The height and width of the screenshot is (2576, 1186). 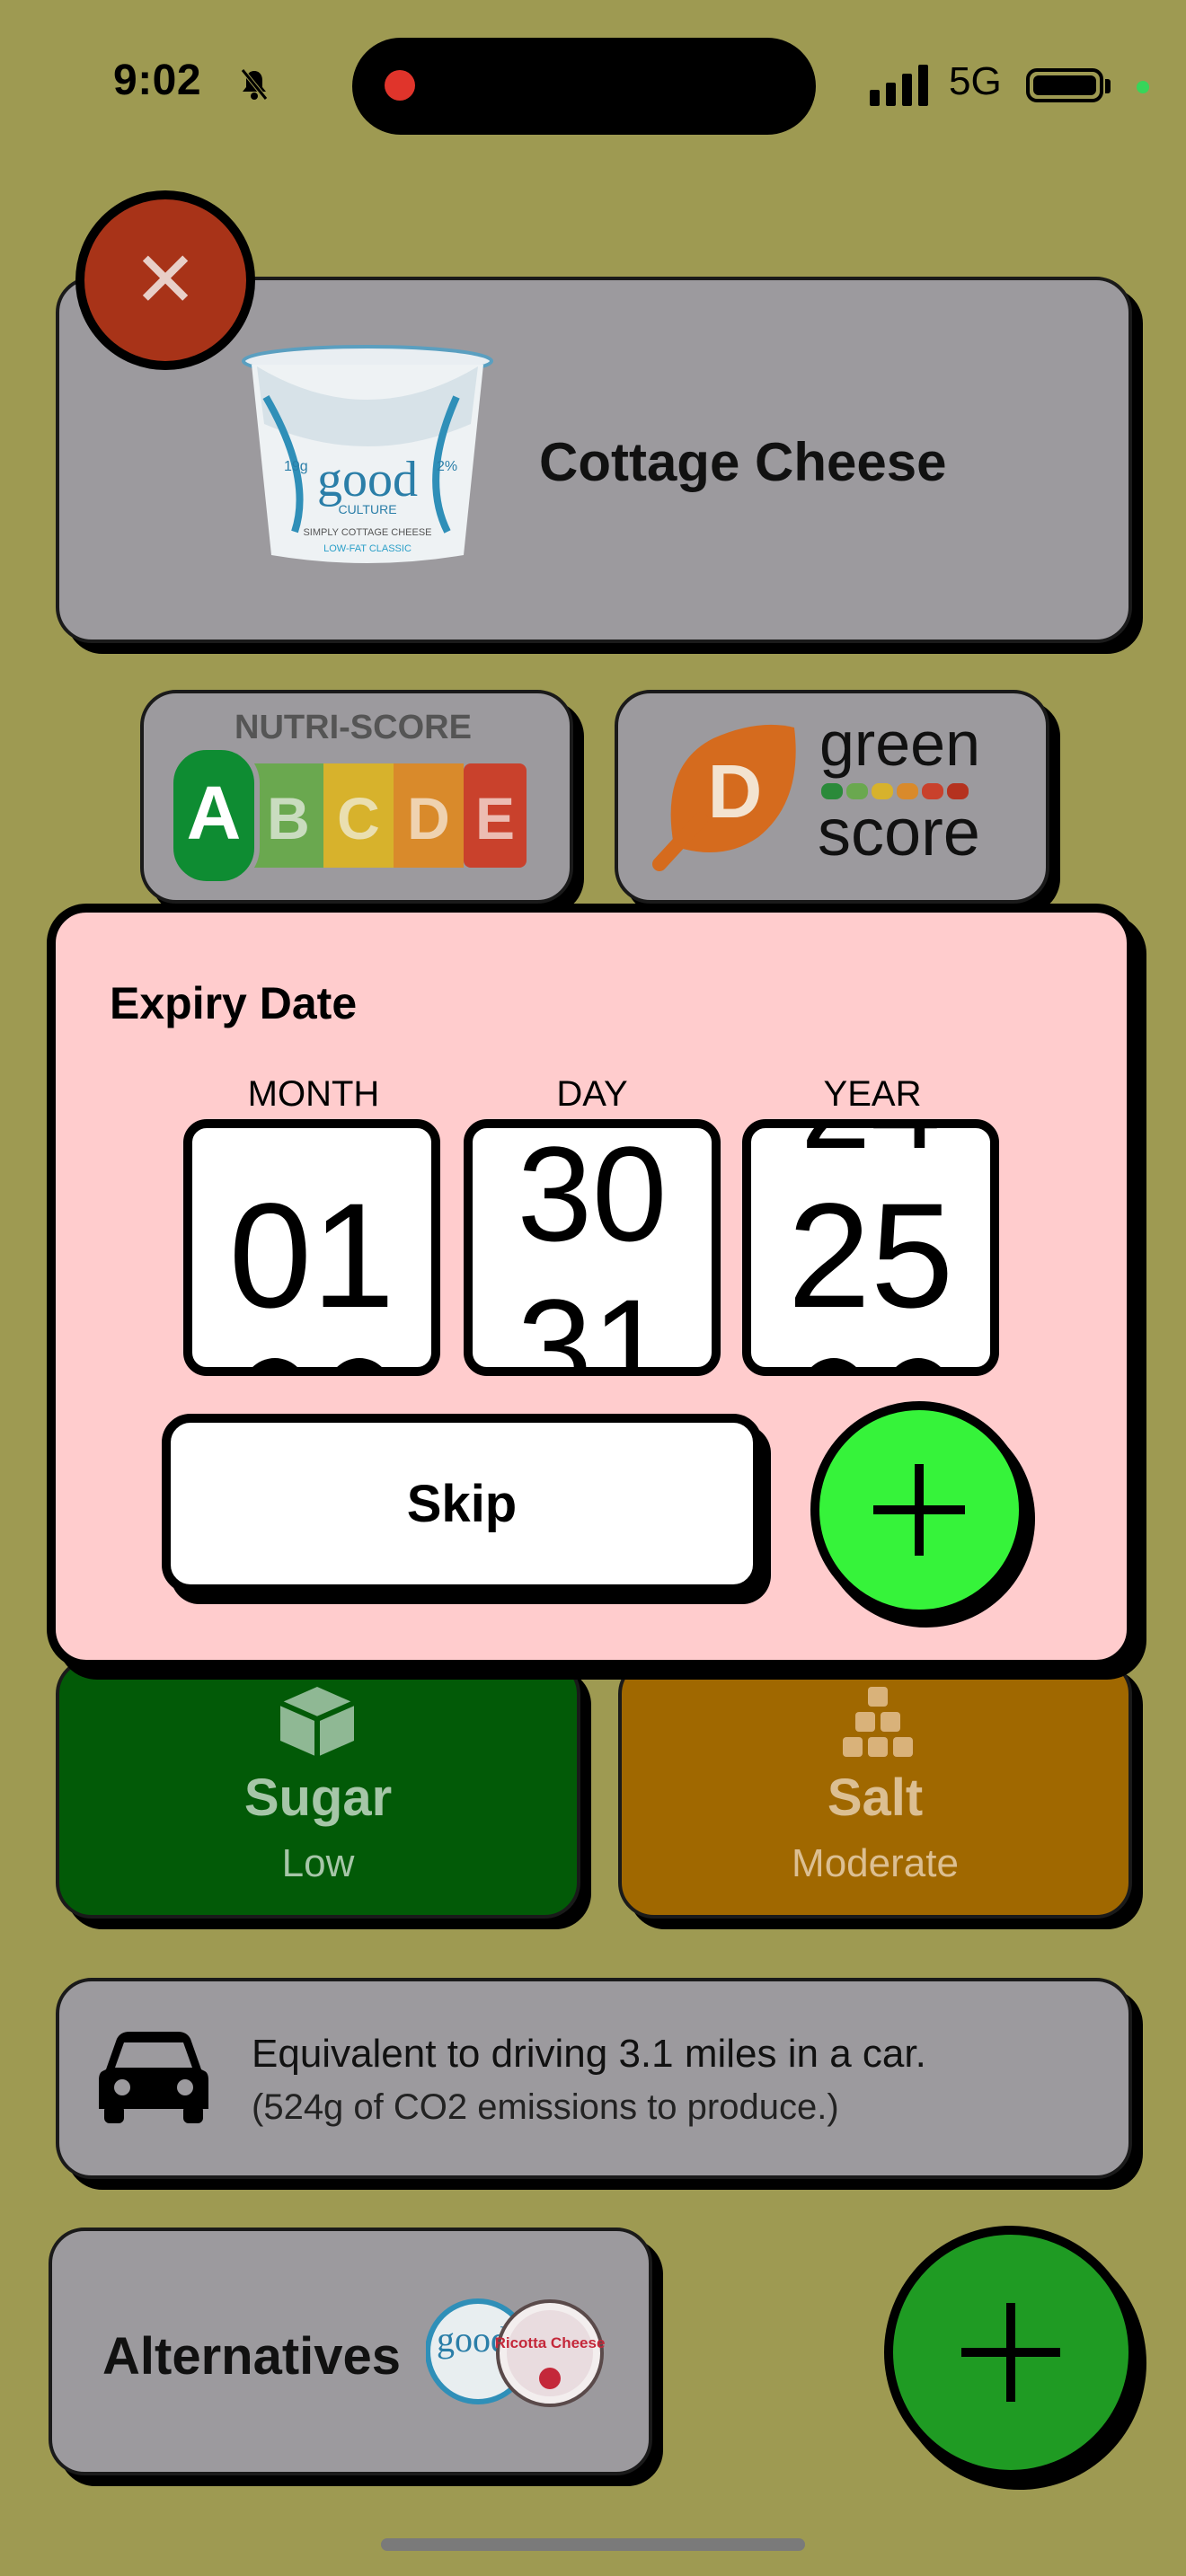 What do you see at coordinates (1064, 85) in the screenshot?
I see `battery-icon` at bounding box center [1064, 85].